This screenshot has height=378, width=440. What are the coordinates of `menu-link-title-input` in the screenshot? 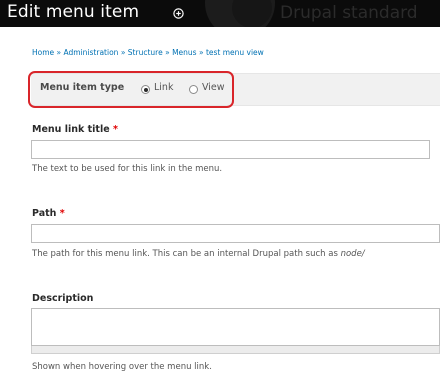 It's located at (230, 149).